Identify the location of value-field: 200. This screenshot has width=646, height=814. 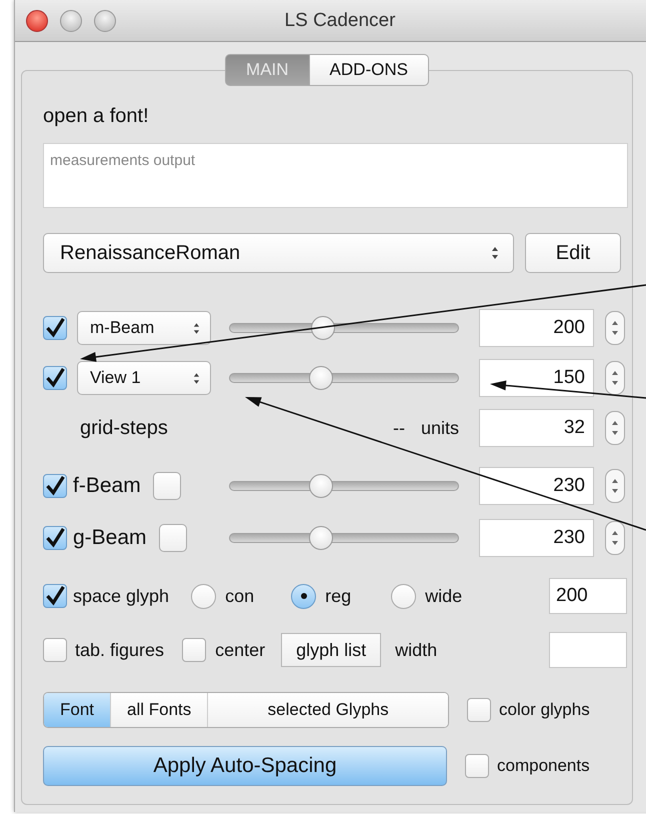
(536, 328).